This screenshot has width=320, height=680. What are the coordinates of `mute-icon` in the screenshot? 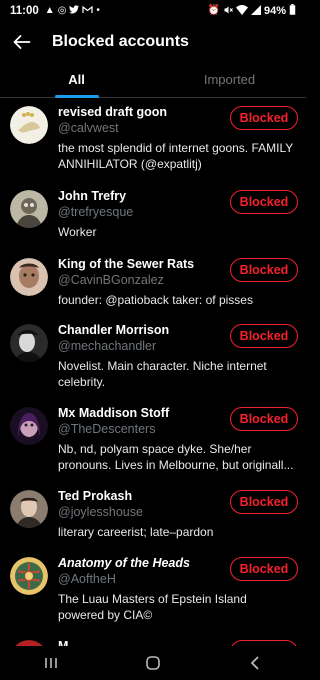 It's located at (228, 11).